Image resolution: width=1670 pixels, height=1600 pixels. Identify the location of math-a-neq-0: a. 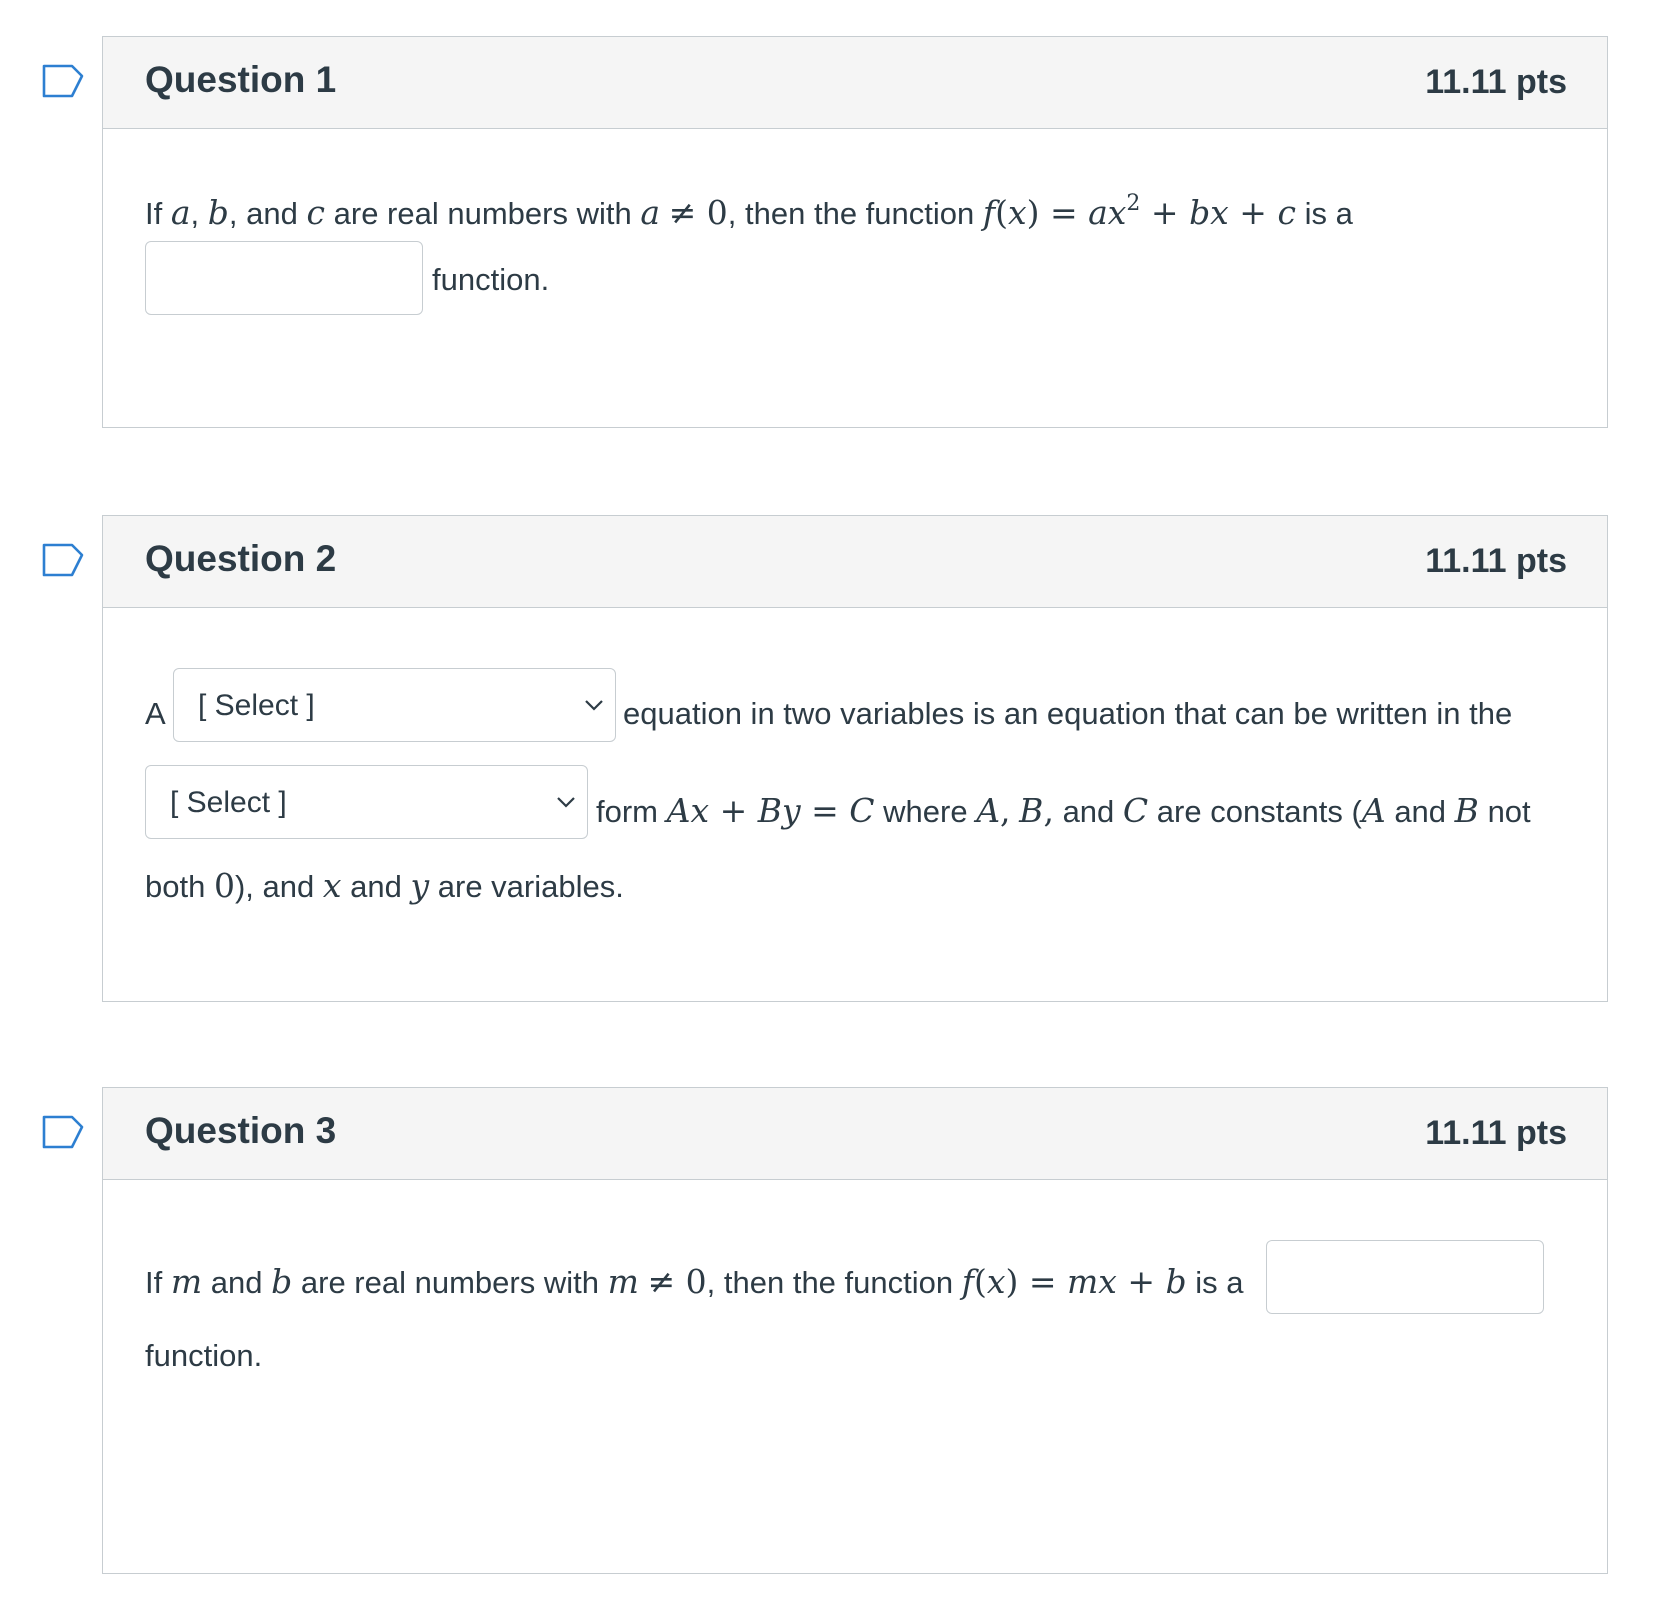
(650, 212).